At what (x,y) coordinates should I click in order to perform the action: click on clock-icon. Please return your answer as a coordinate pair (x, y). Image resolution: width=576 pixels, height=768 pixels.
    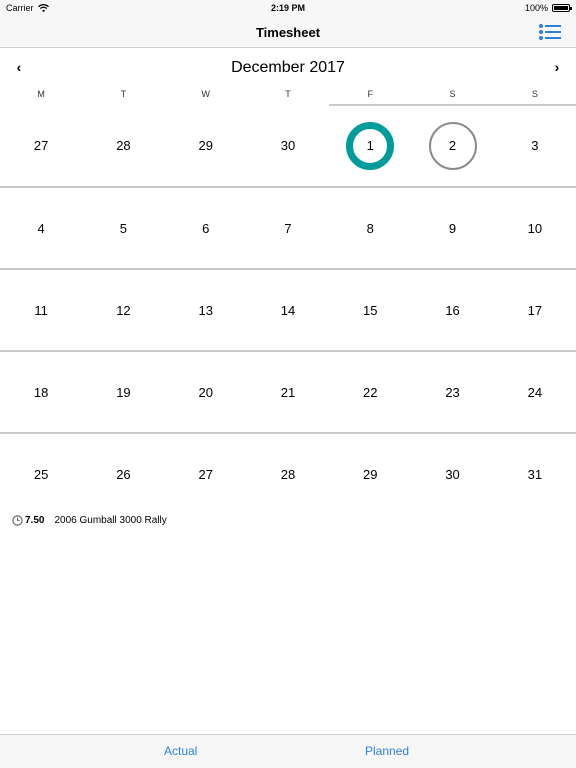
    Looking at the image, I should click on (17, 520).